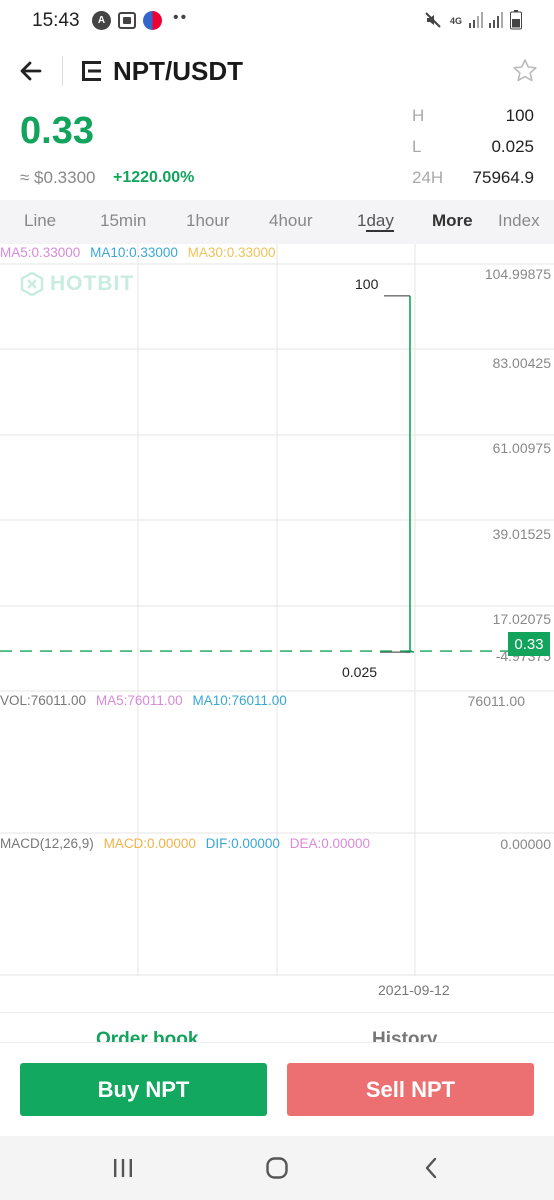 The width and height of the screenshot is (554, 1200). I want to click on status-time: 15:43, so click(56, 20).